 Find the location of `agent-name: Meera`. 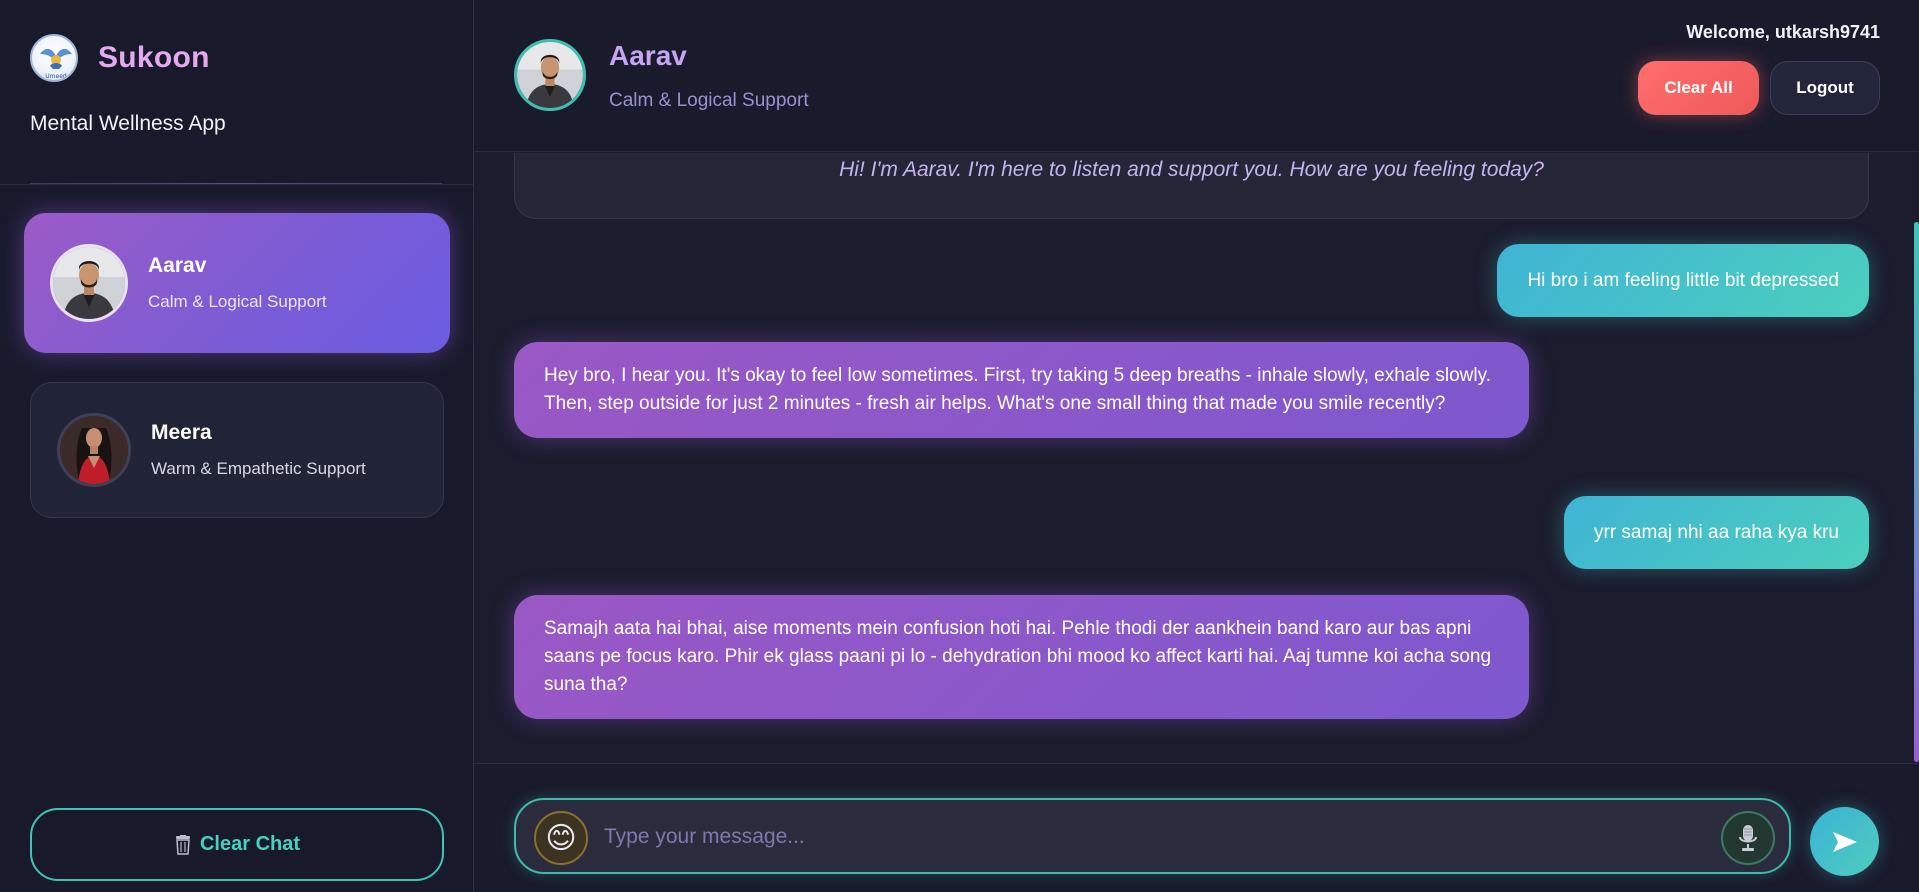

agent-name: Meera is located at coordinates (181, 432).